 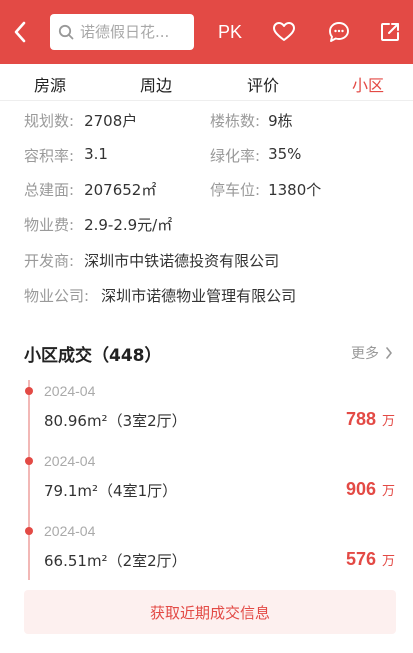 What do you see at coordinates (235, 121) in the screenshot?
I see `buildings-label: 楼栋数:` at bounding box center [235, 121].